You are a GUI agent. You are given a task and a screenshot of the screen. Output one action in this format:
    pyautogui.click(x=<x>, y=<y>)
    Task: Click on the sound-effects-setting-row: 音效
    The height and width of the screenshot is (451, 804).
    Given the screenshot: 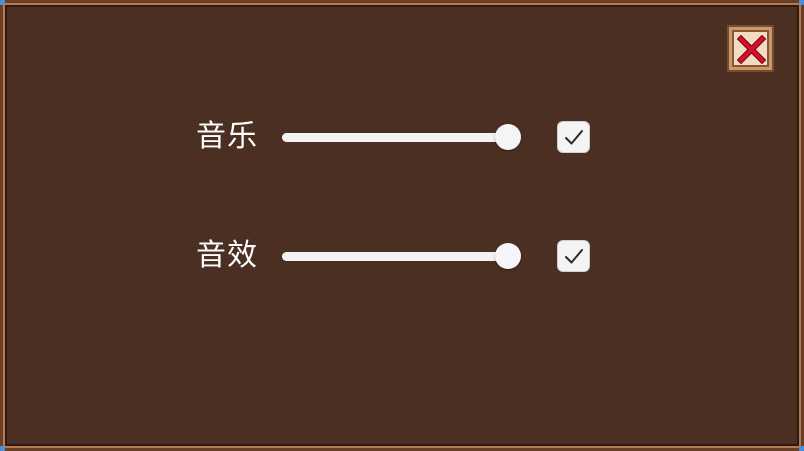 What is the action you would take?
    pyautogui.click(x=402, y=256)
    